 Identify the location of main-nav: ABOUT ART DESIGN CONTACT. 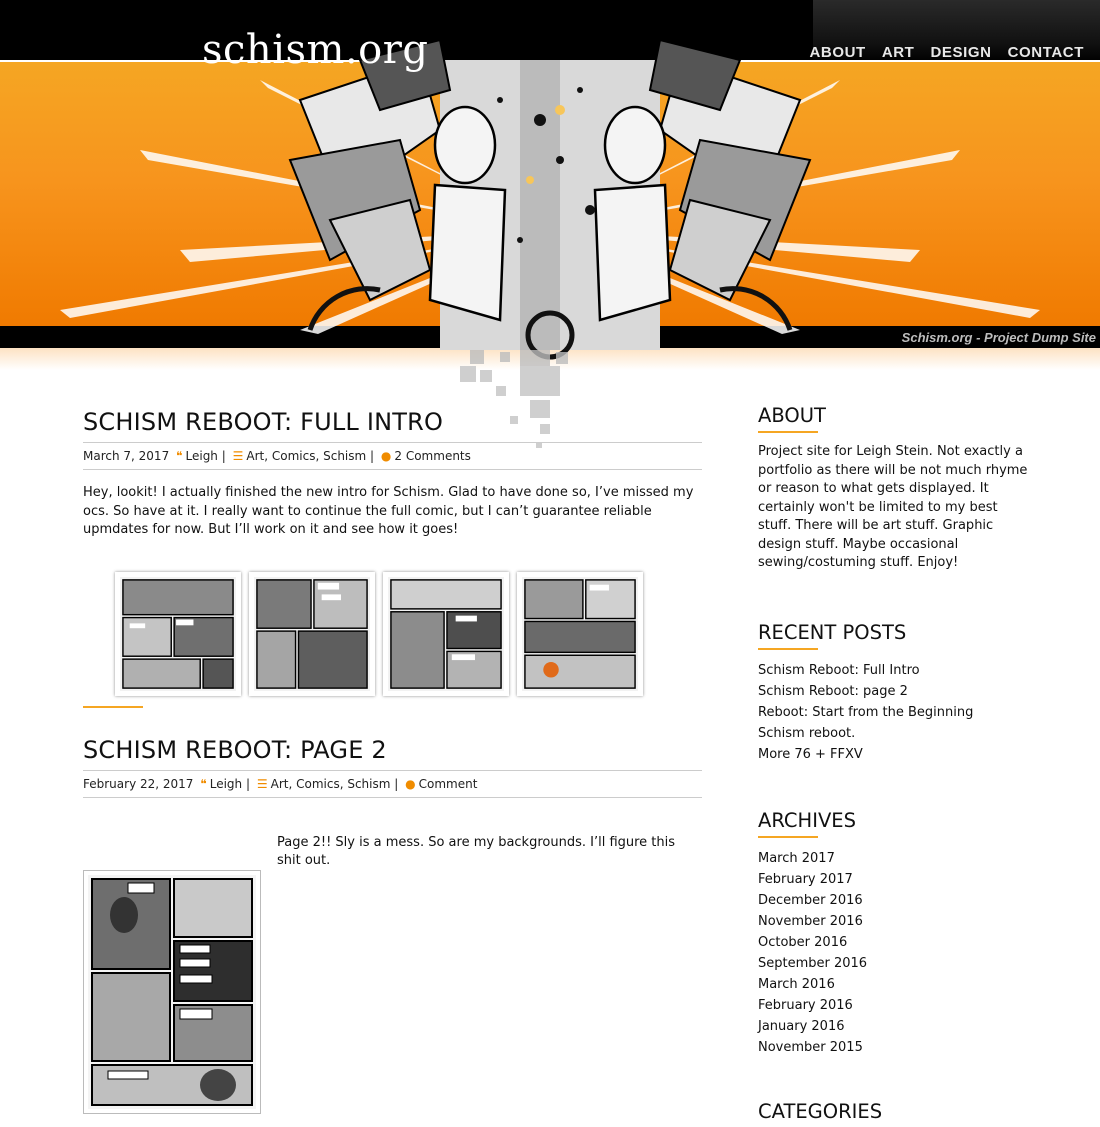
(946, 52).